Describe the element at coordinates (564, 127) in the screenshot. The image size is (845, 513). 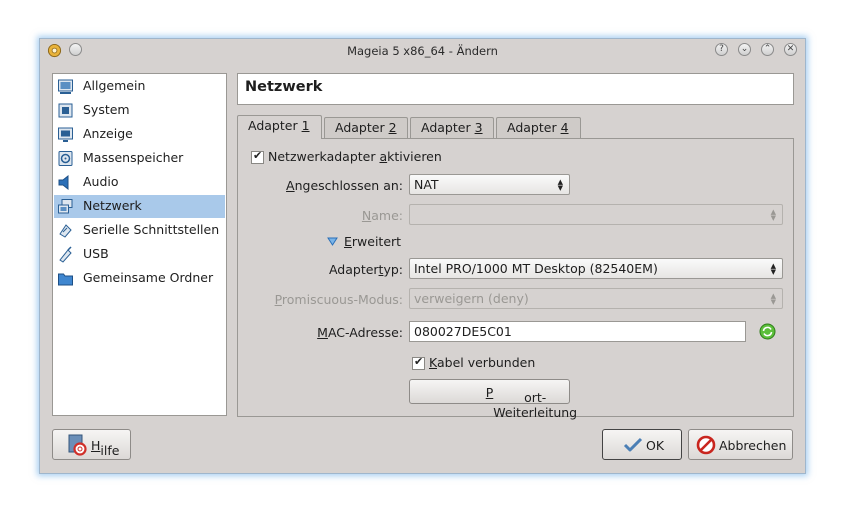
I see `tab-mnemonic: 4` at that location.